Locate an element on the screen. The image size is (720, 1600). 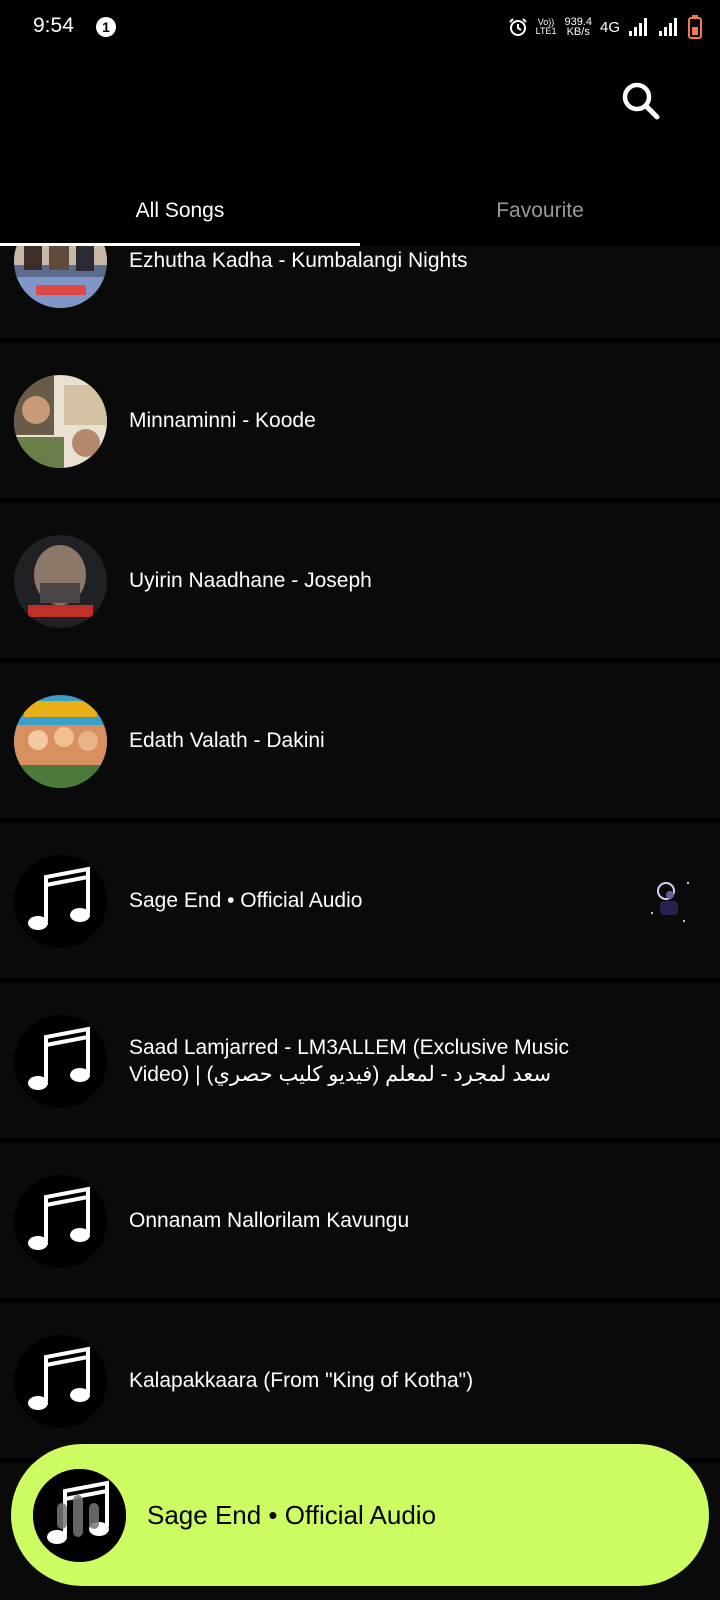
status-icons: Vo)) LTE1 939.4 KB/s 4G is located at coordinates (605, 27).